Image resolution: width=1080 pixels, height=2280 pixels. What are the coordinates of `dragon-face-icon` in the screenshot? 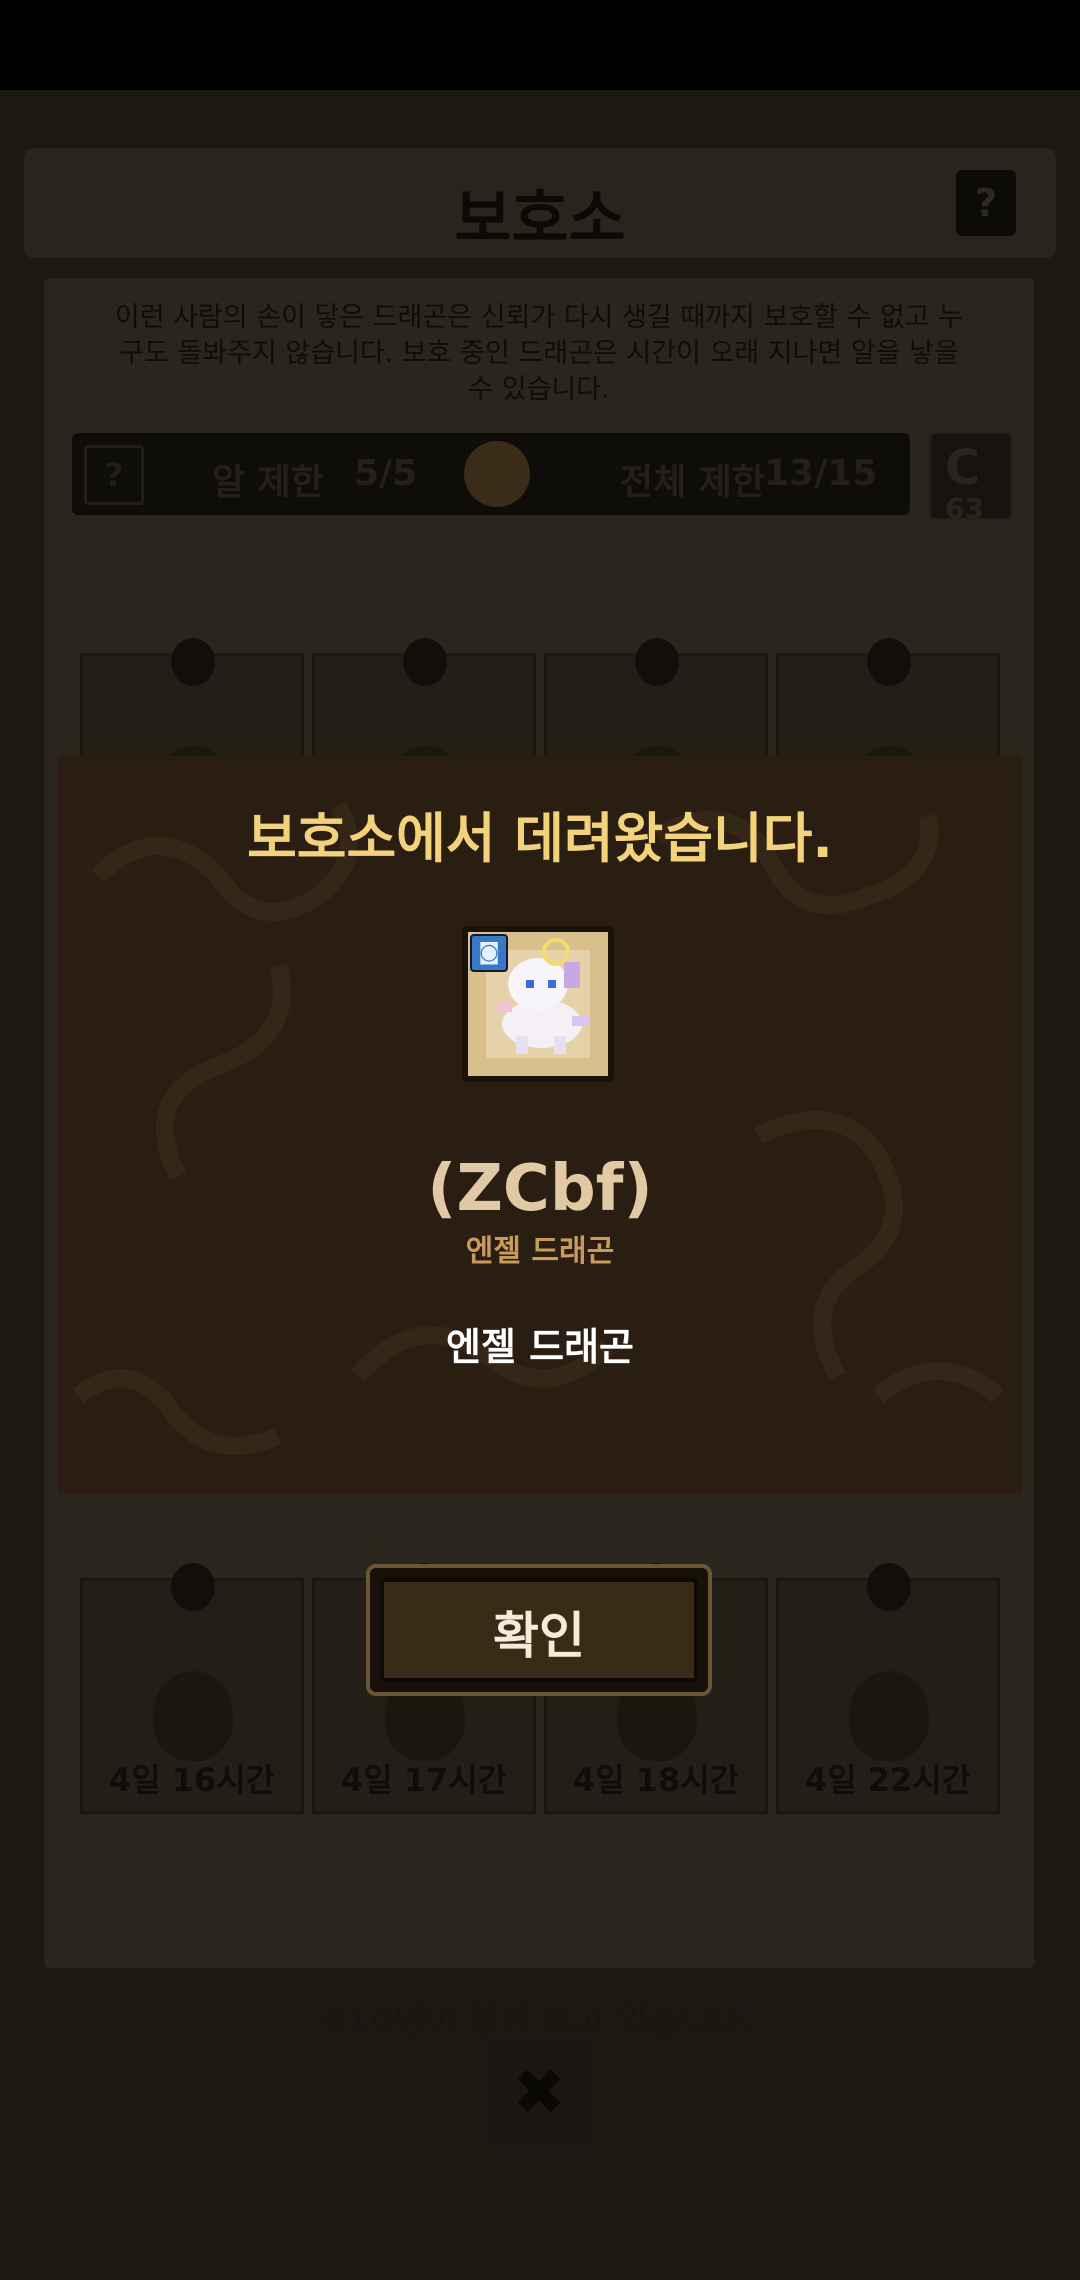 It's located at (497, 474).